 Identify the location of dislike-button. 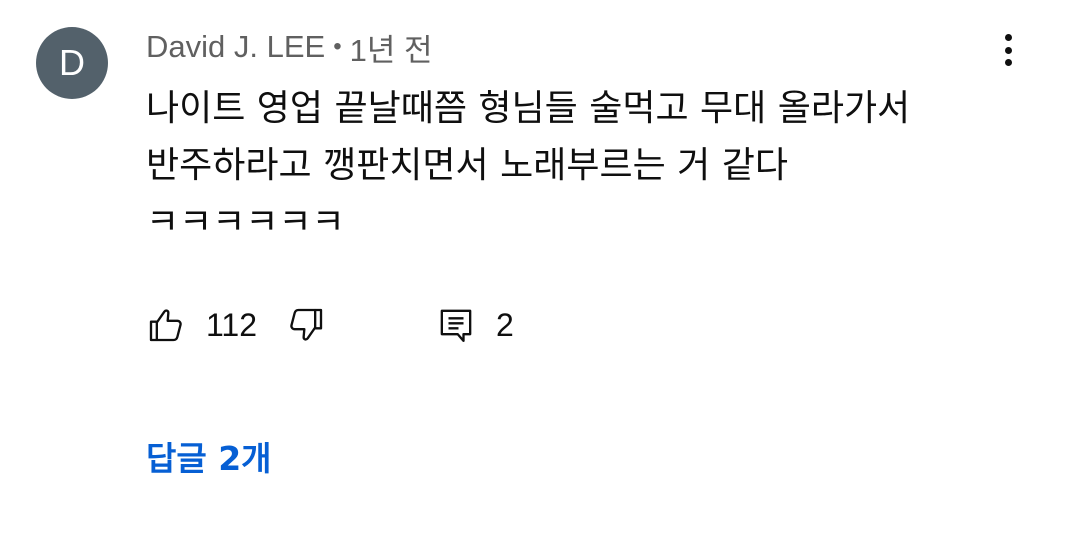
(361, 325).